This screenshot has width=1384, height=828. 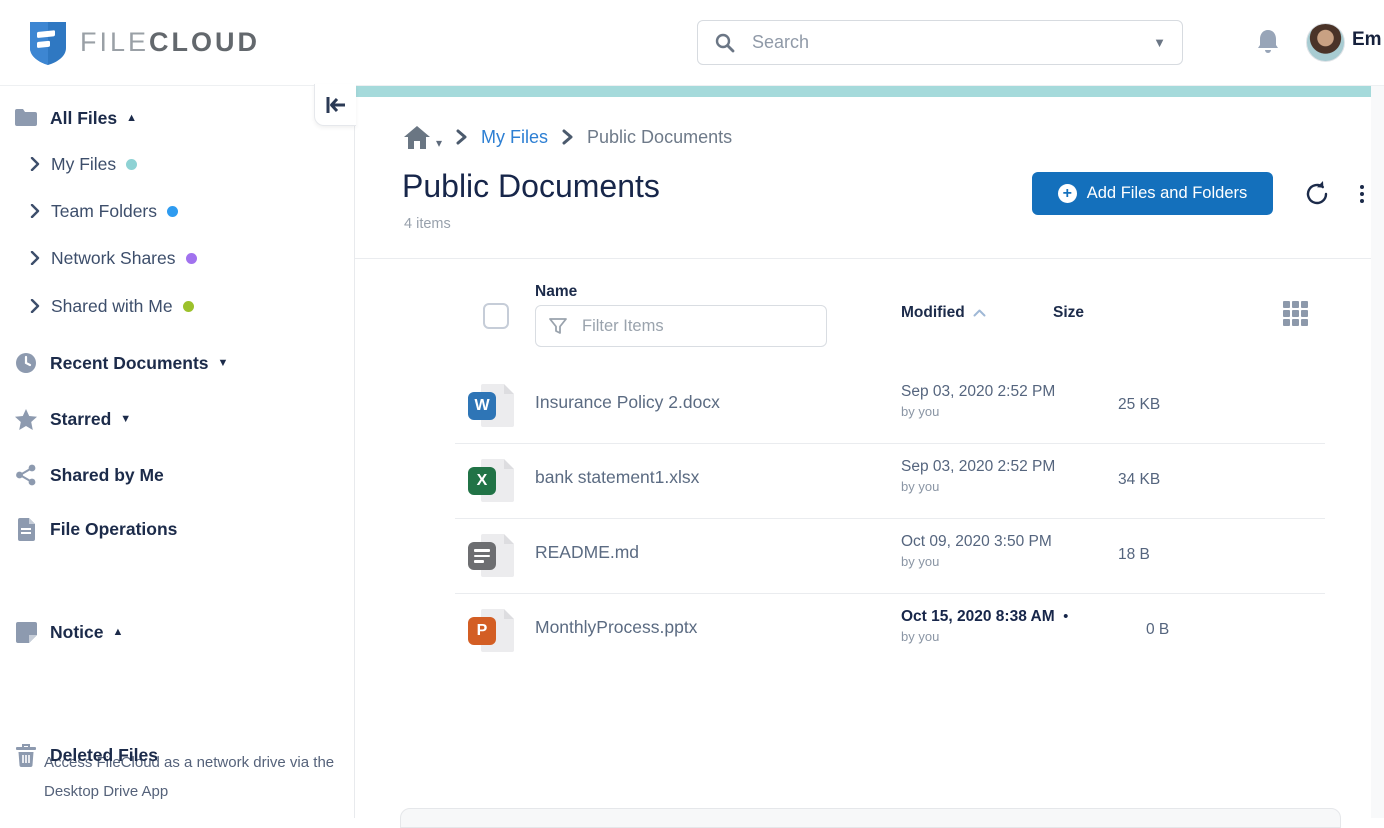 What do you see at coordinates (173, 211) in the screenshot?
I see `team-folders-status-dot` at bounding box center [173, 211].